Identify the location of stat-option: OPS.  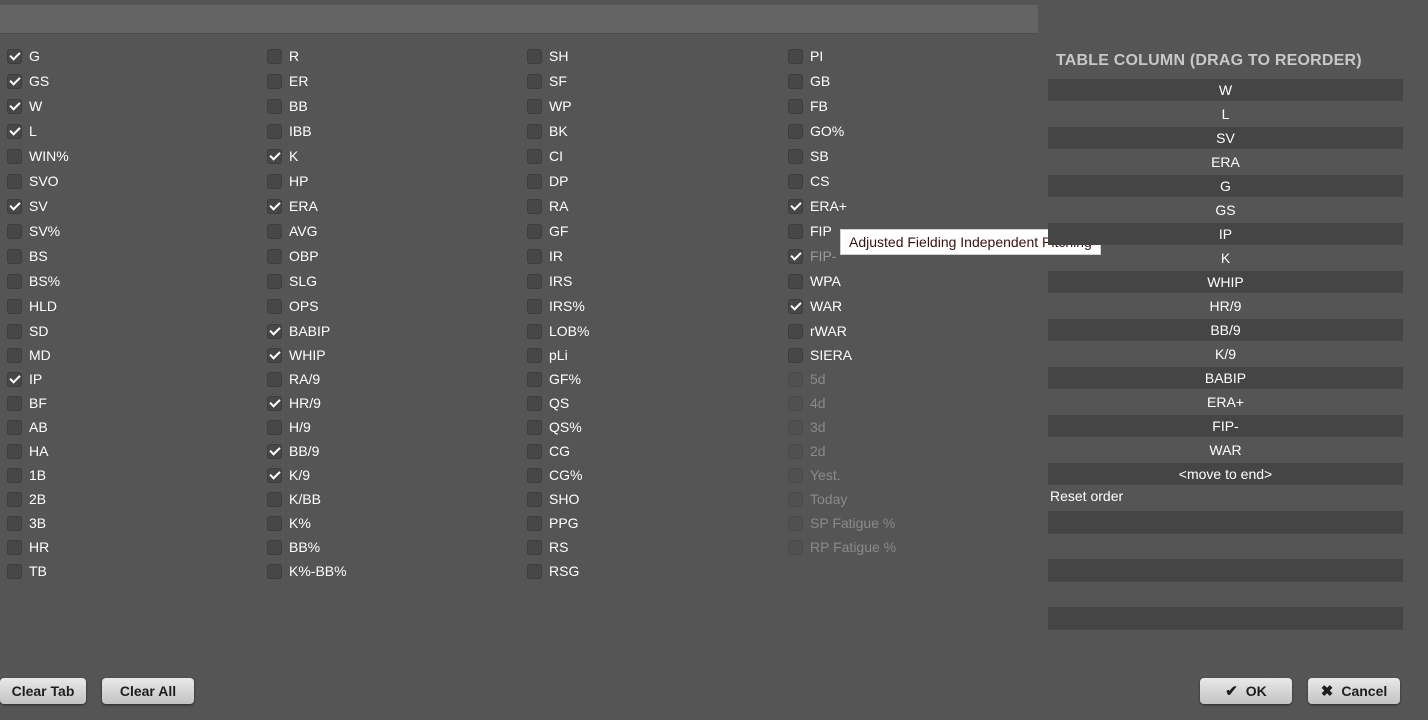
(387, 306).